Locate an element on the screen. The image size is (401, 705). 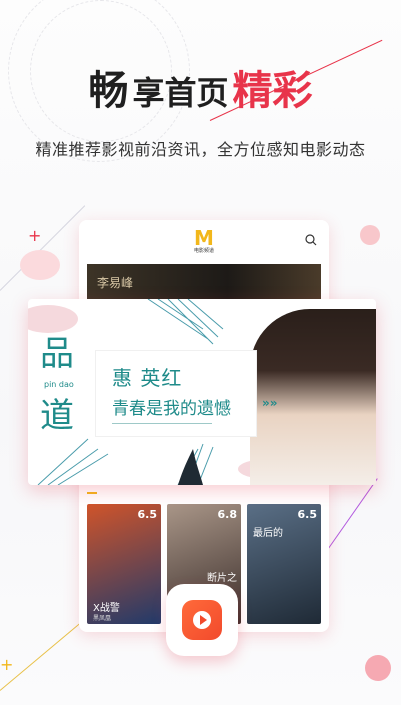
featured-strip: 李易峰 is located at coordinates (204, 284).